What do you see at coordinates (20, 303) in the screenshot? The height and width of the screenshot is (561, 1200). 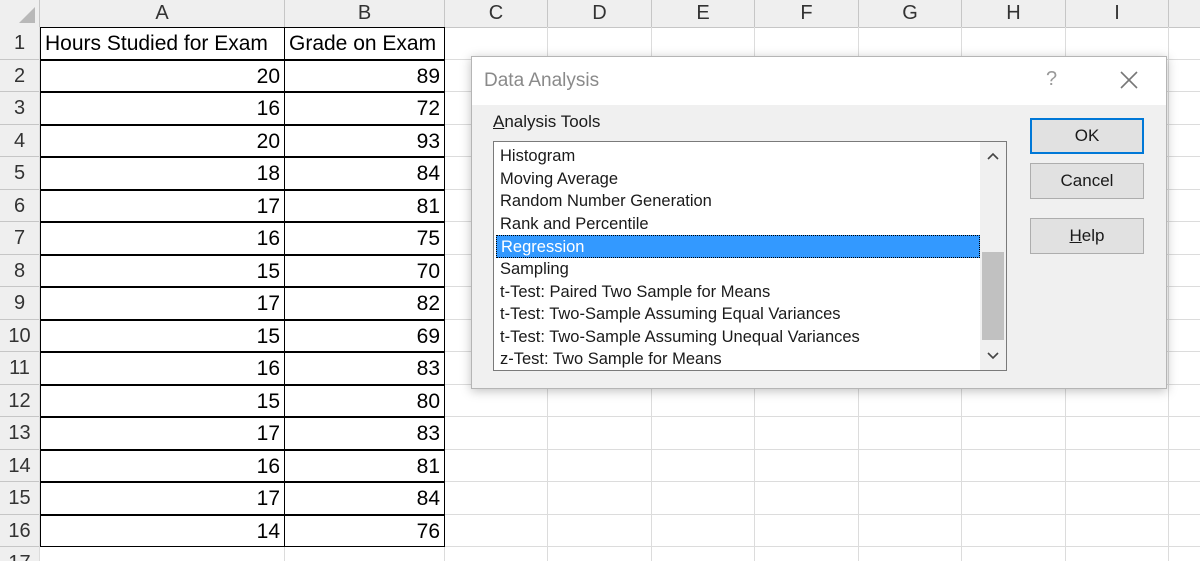 I see `row-header-9: 9` at bounding box center [20, 303].